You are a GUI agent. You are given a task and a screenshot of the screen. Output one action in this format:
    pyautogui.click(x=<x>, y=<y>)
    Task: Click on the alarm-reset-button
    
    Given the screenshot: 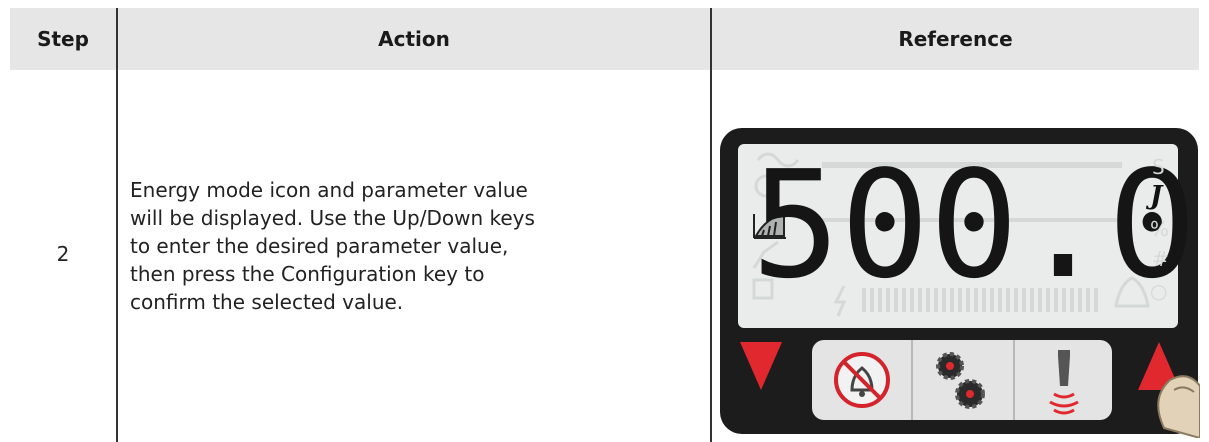 What is the action you would take?
    pyautogui.click(x=863, y=380)
    